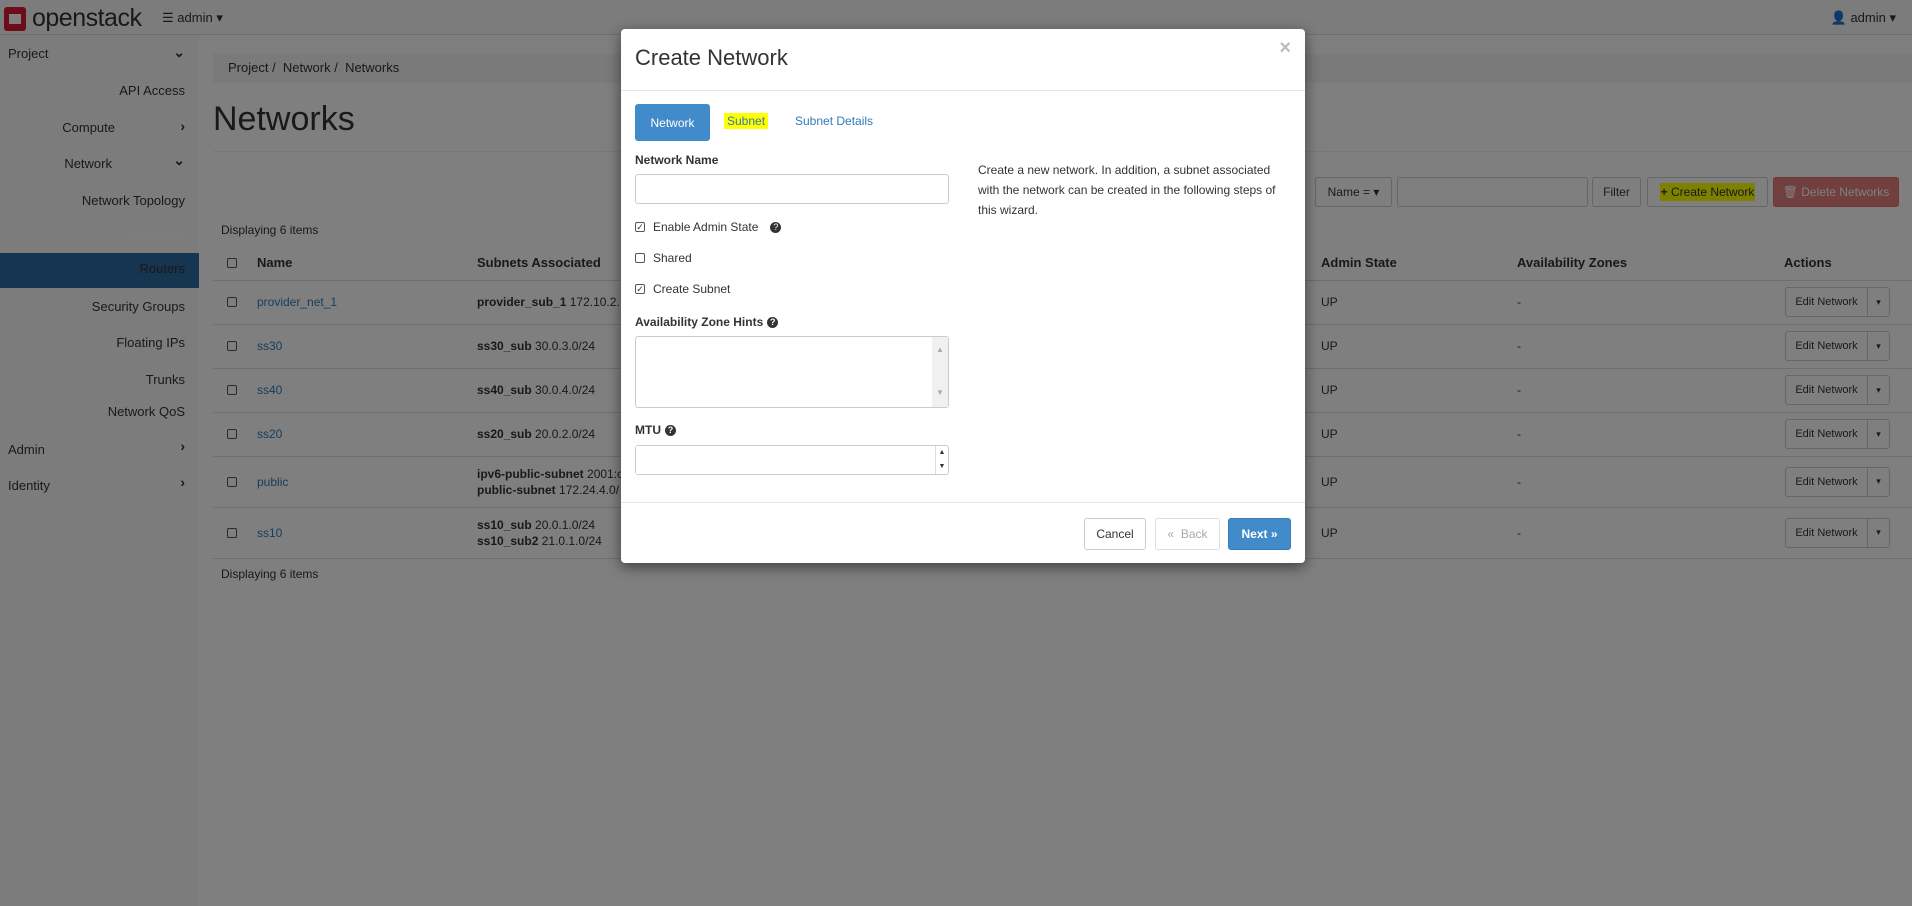 This screenshot has width=1912, height=906. What do you see at coordinates (792, 189) in the screenshot?
I see `network-name-input` at bounding box center [792, 189].